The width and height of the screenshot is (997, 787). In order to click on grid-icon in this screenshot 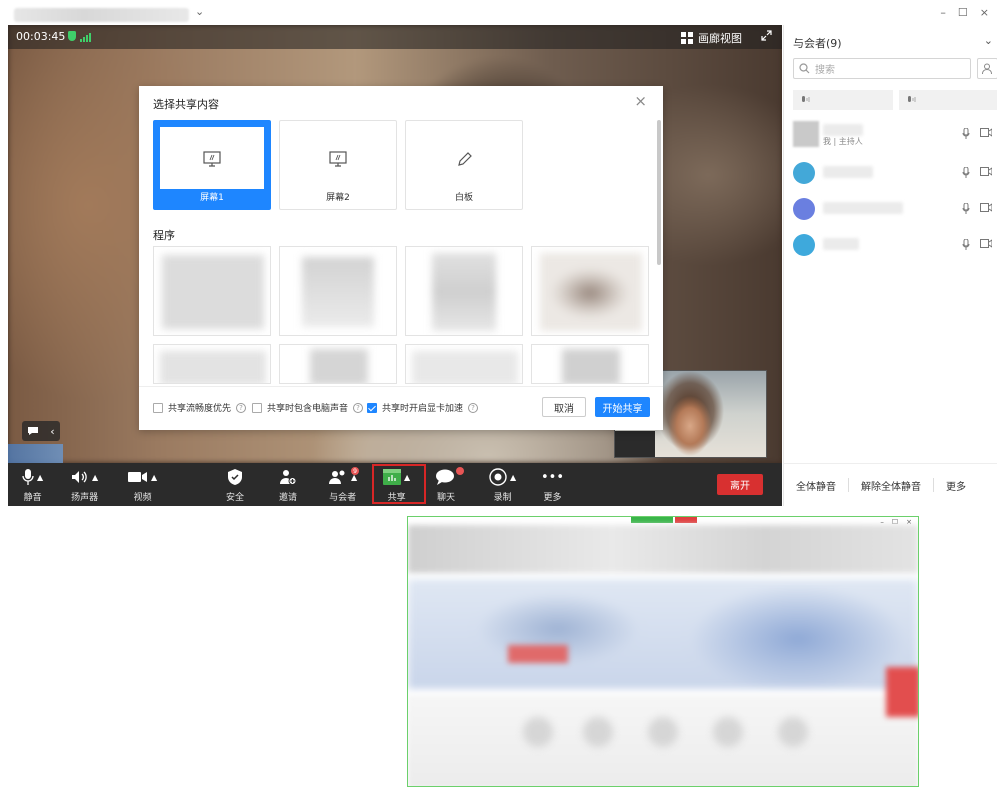, I will do `click(687, 38)`.